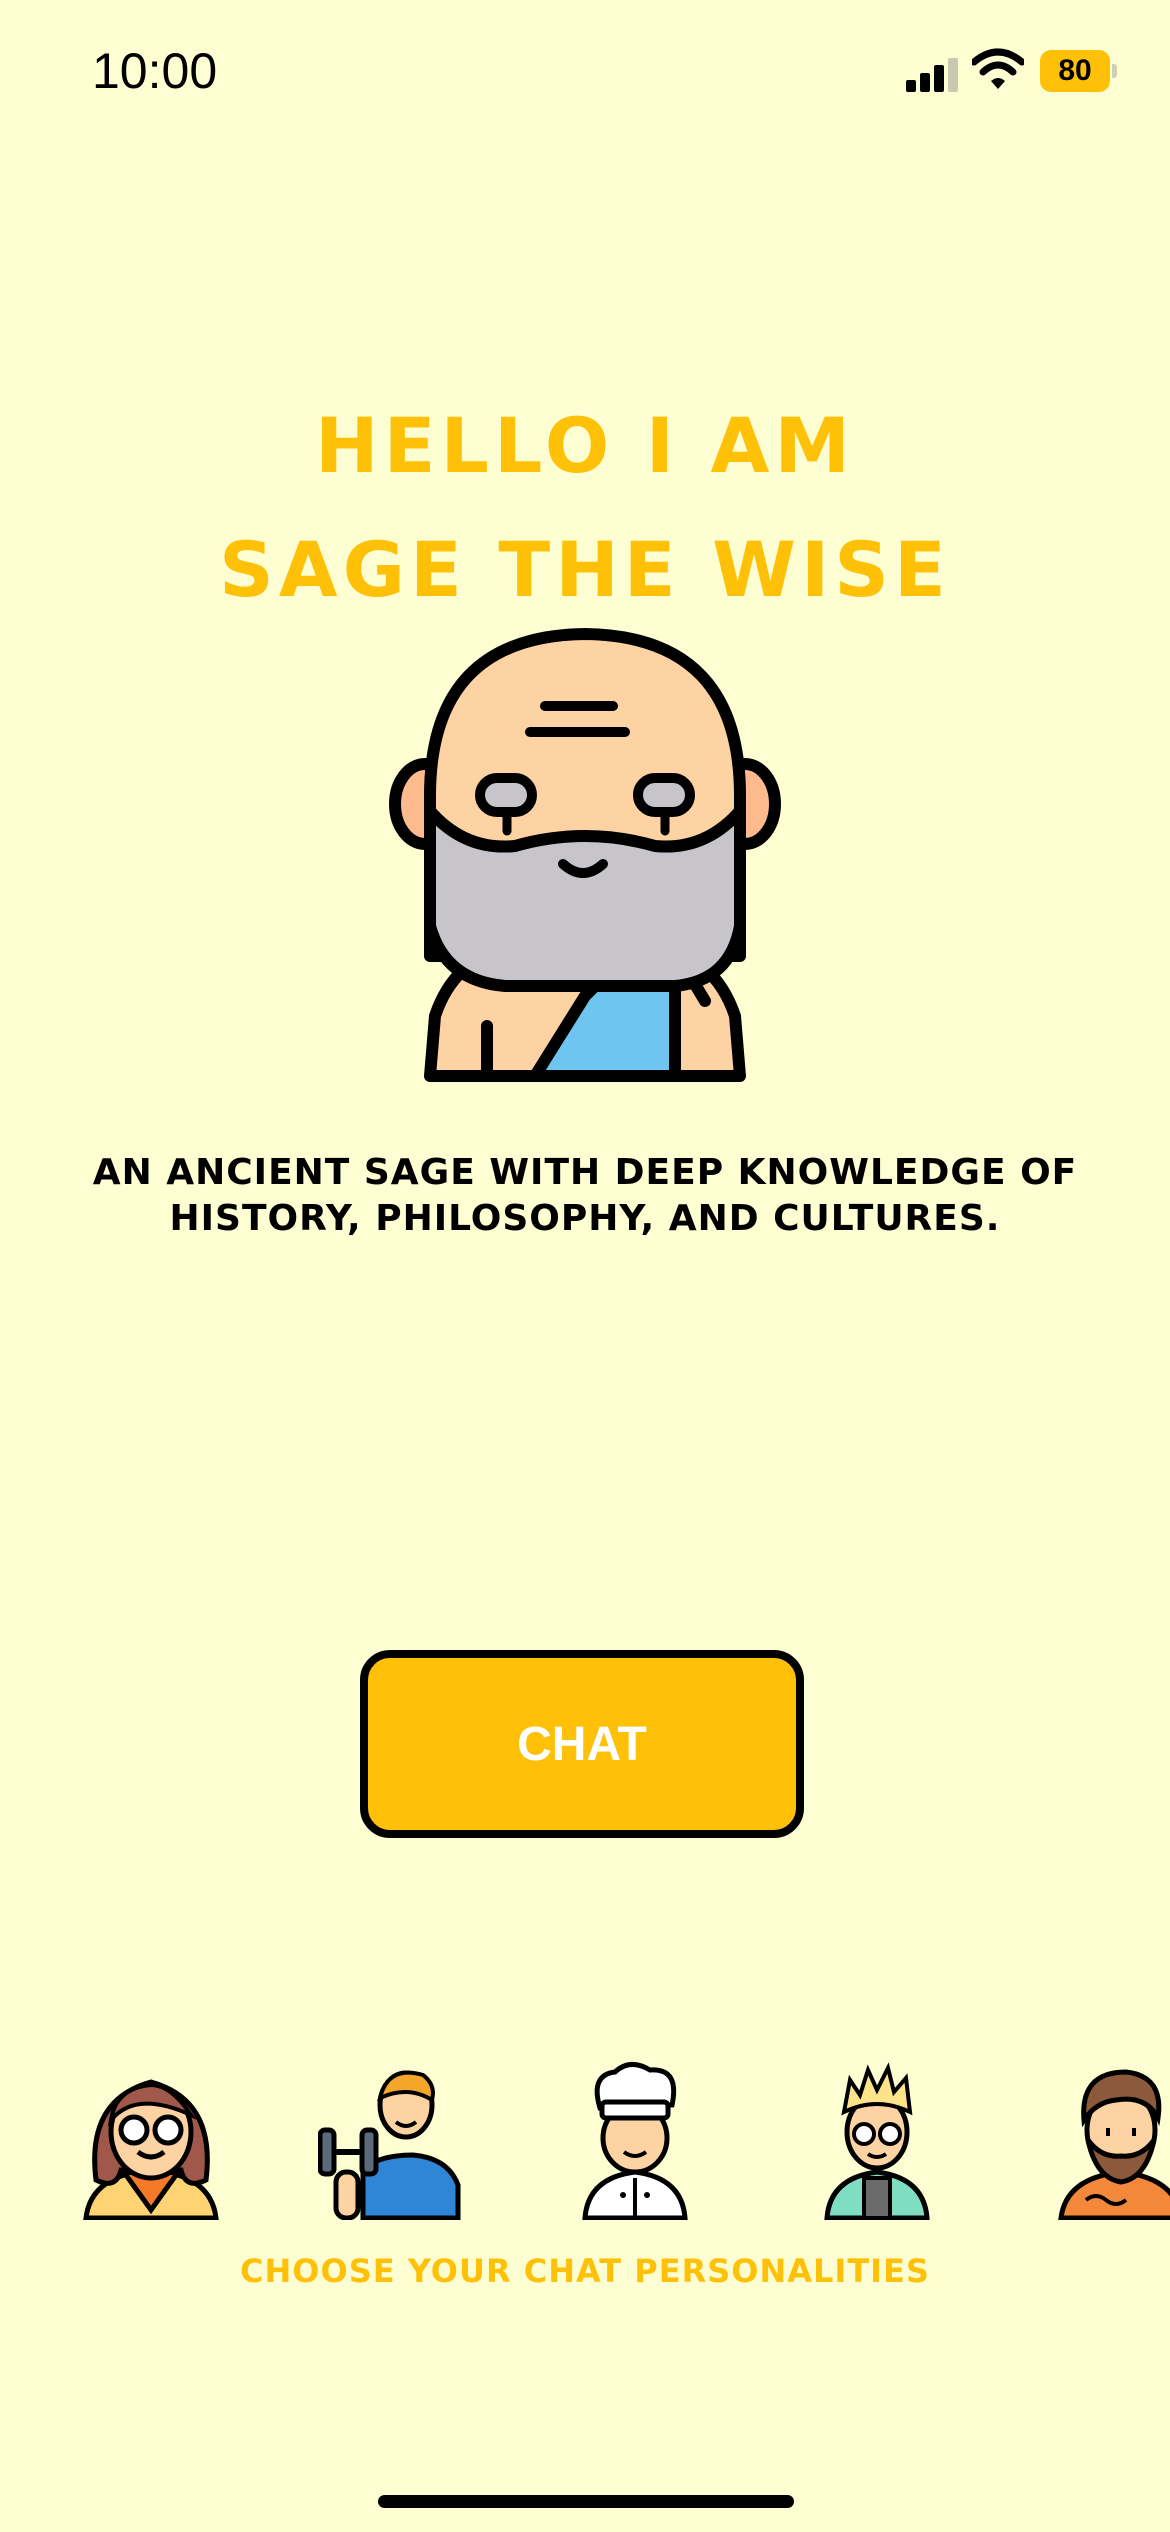 The height and width of the screenshot is (2532, 1170). I want to click on fitness-trainer-avatar-icon, so click(393, 2140).